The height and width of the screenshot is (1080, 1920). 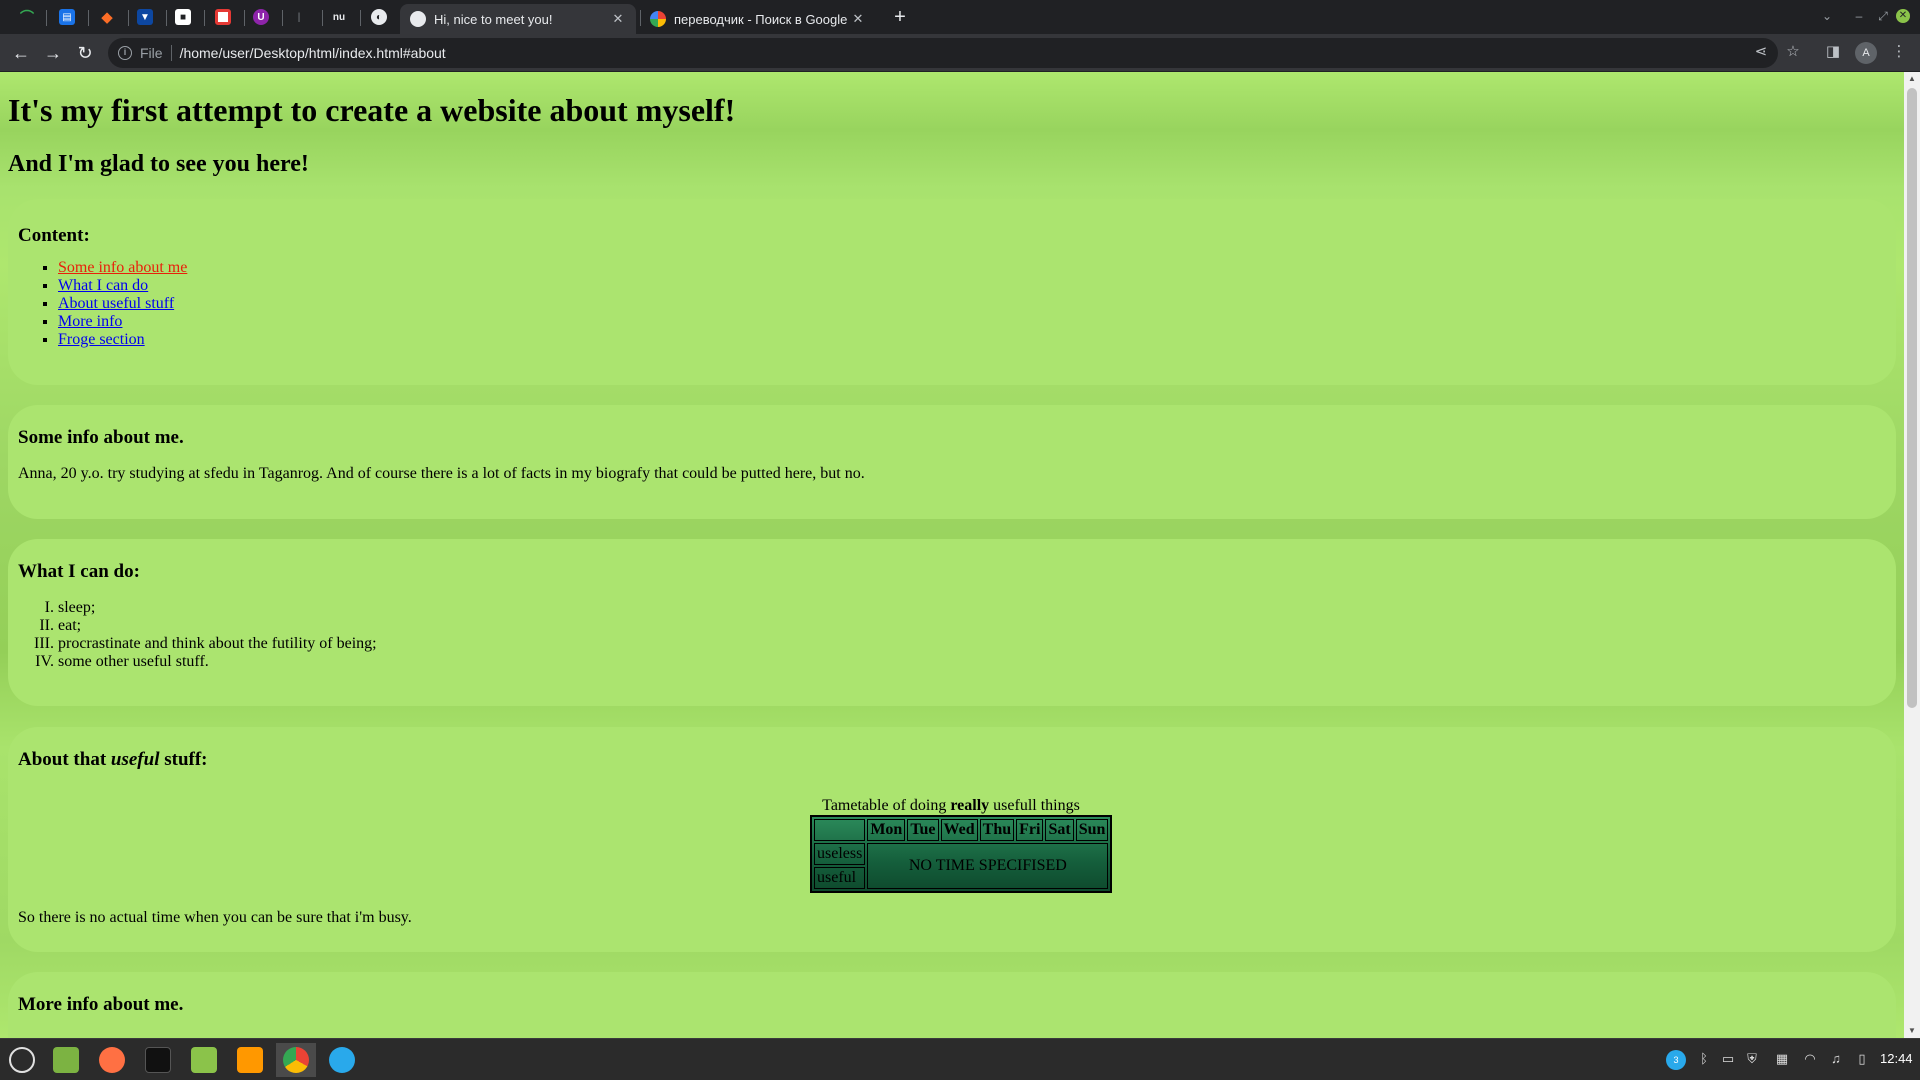 I want to click on taskbar-terminal-button, so click(x=158, y=1060).